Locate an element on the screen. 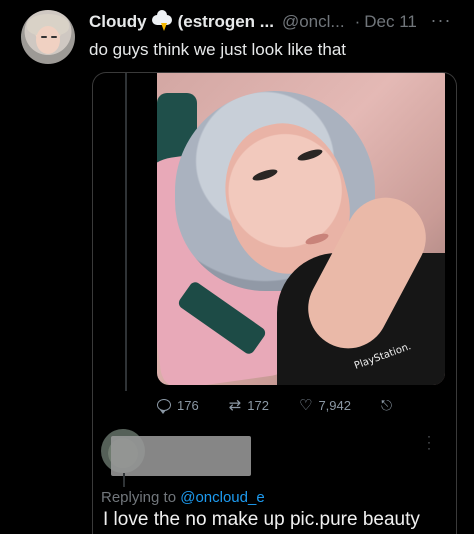 This screenshot has width=474, height=534. redaction-box is located at coordinates (181, 456).